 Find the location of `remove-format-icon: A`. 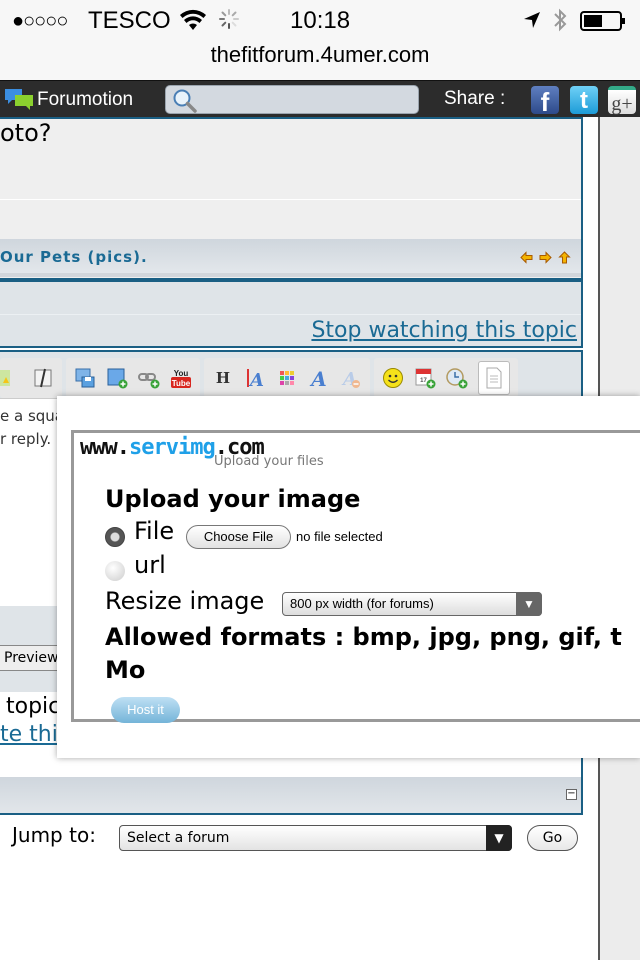

remove-format-icon: A is located at coordinates (351, 378).